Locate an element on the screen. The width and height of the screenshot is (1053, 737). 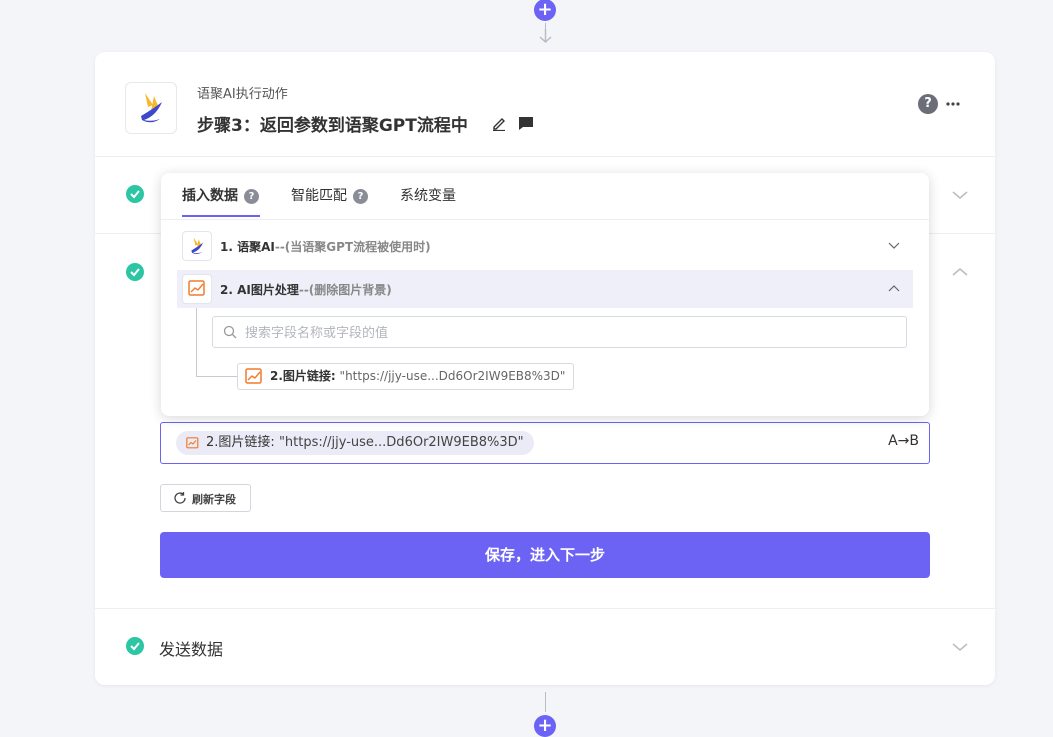
image-processing-icon is located at coordinates (197, 289).